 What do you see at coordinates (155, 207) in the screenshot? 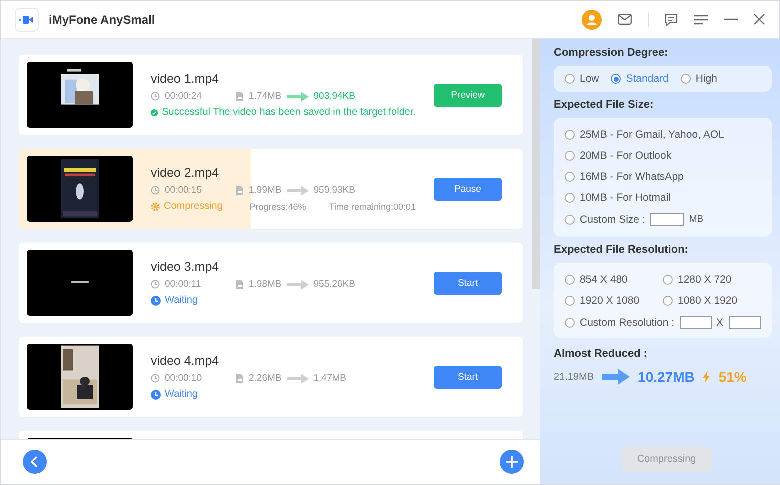
I see `gear-icon` at bounding box center [155, 207].